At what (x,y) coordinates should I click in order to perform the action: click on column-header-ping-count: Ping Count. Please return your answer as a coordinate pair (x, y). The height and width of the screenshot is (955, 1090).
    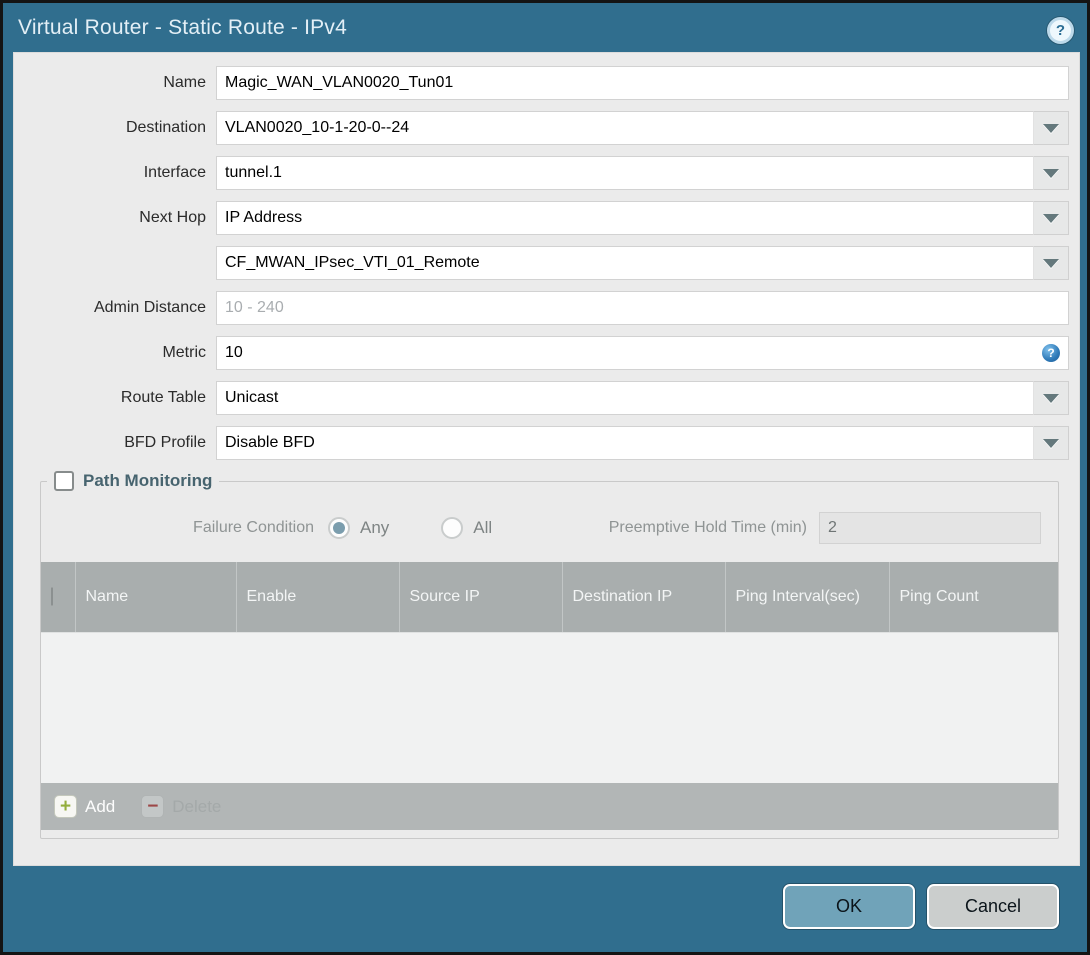
    Looking at the image, I should click on (973, 597).